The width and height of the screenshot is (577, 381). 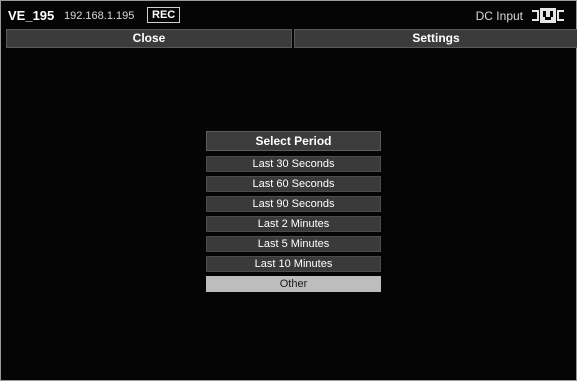 I want to click on dc-plug-icon, so click(x=548, y=15).